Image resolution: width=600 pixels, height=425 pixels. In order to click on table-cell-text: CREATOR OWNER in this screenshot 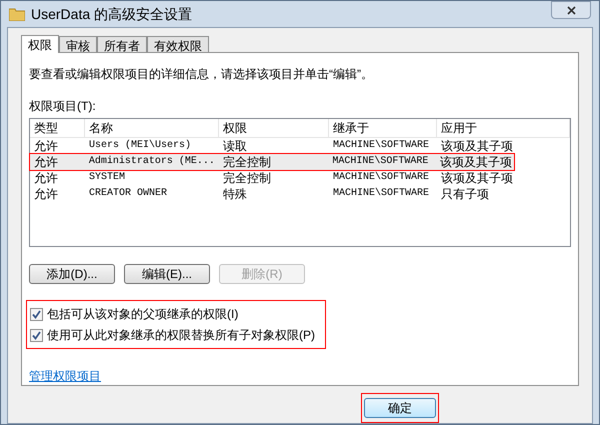, I will do `click(128, 194)`.